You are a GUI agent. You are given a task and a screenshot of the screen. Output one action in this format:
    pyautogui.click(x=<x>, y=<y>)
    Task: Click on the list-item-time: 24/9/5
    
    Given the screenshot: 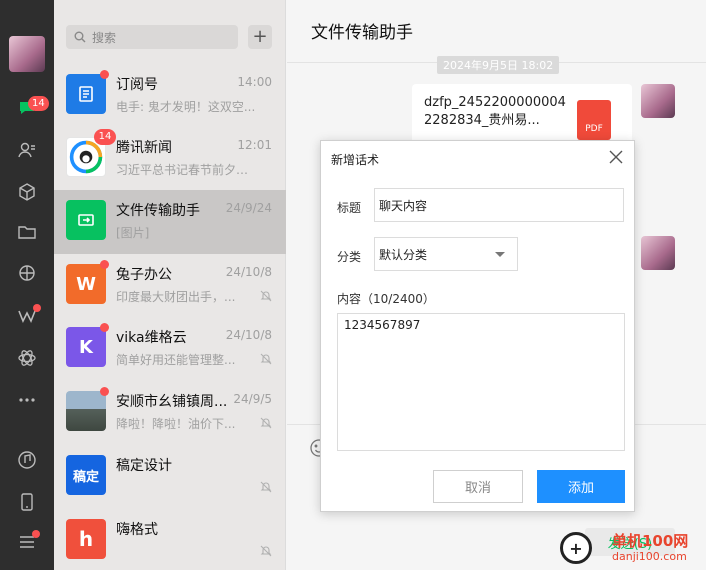 What is the action you would take?
    pyautogui.click(x=252, y=399)
    